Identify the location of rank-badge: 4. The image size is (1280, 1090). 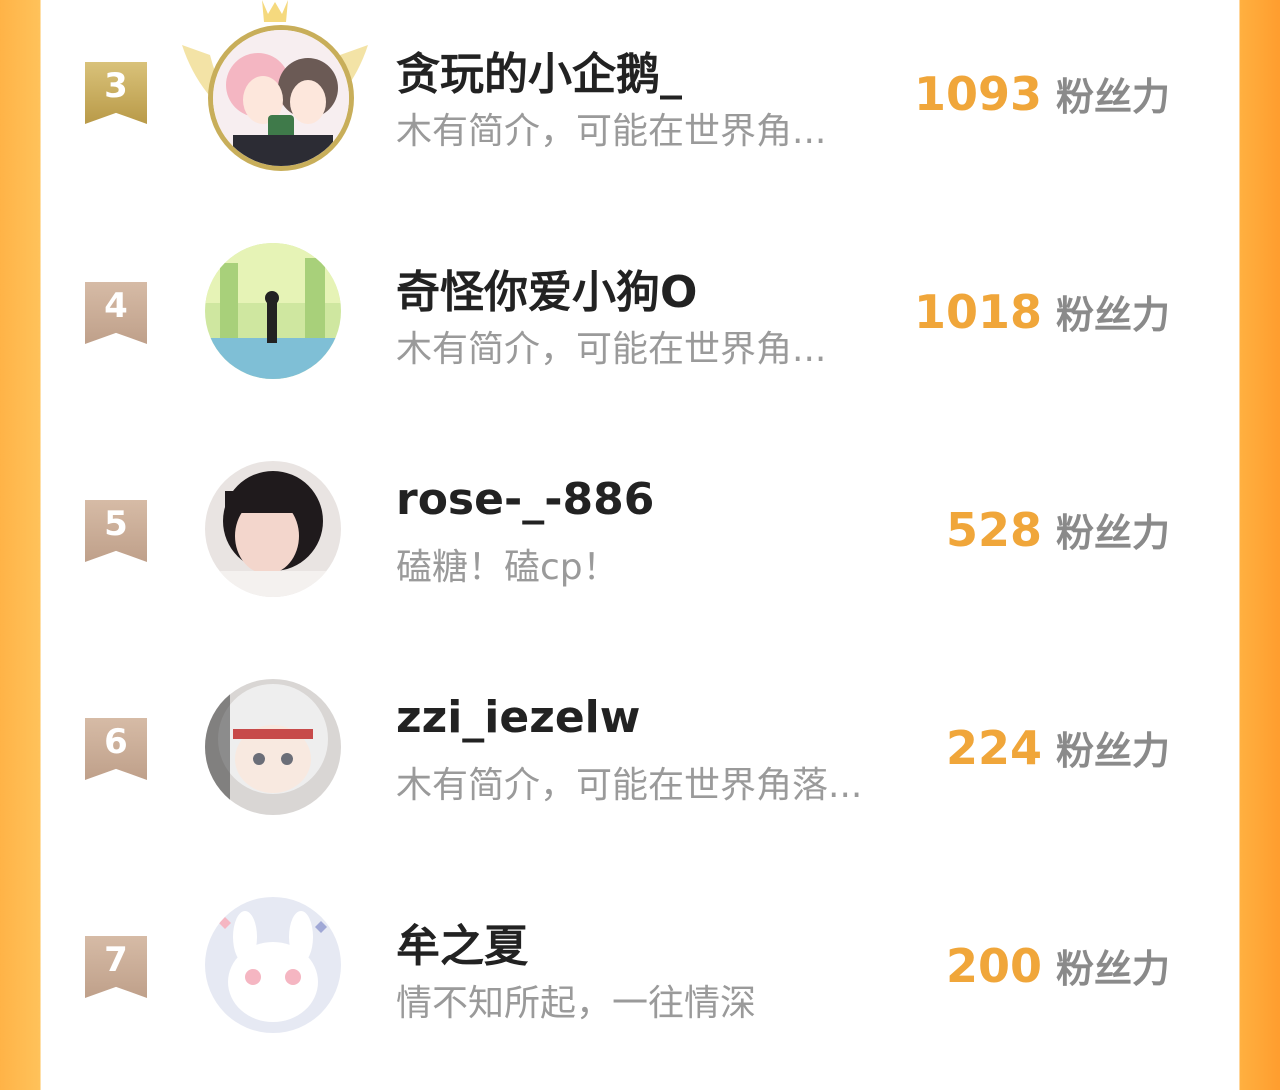
(116, 313).